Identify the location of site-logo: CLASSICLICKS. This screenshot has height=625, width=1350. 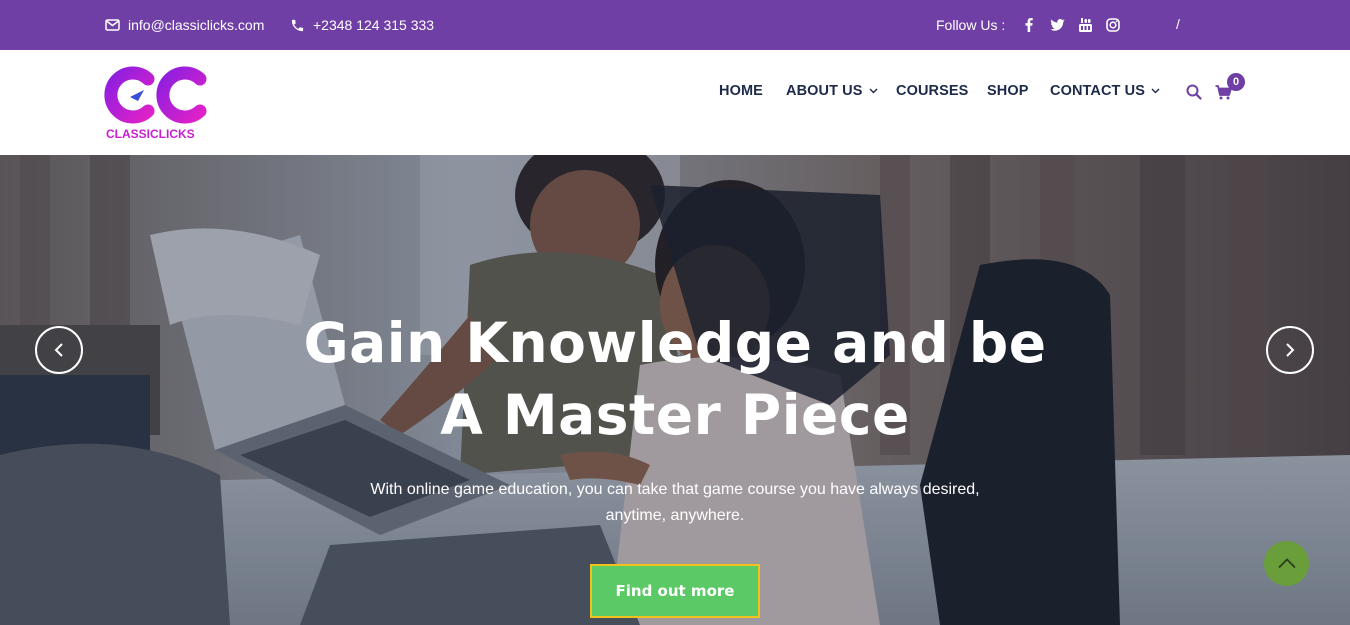
(156, 103).